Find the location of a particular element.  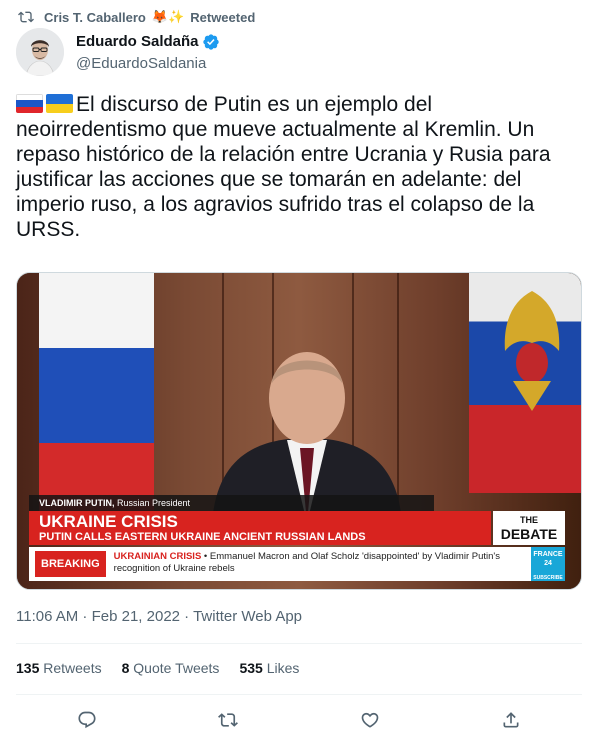

quote-tweets-label: Quote Tweets is located at coordinates (176, 668).